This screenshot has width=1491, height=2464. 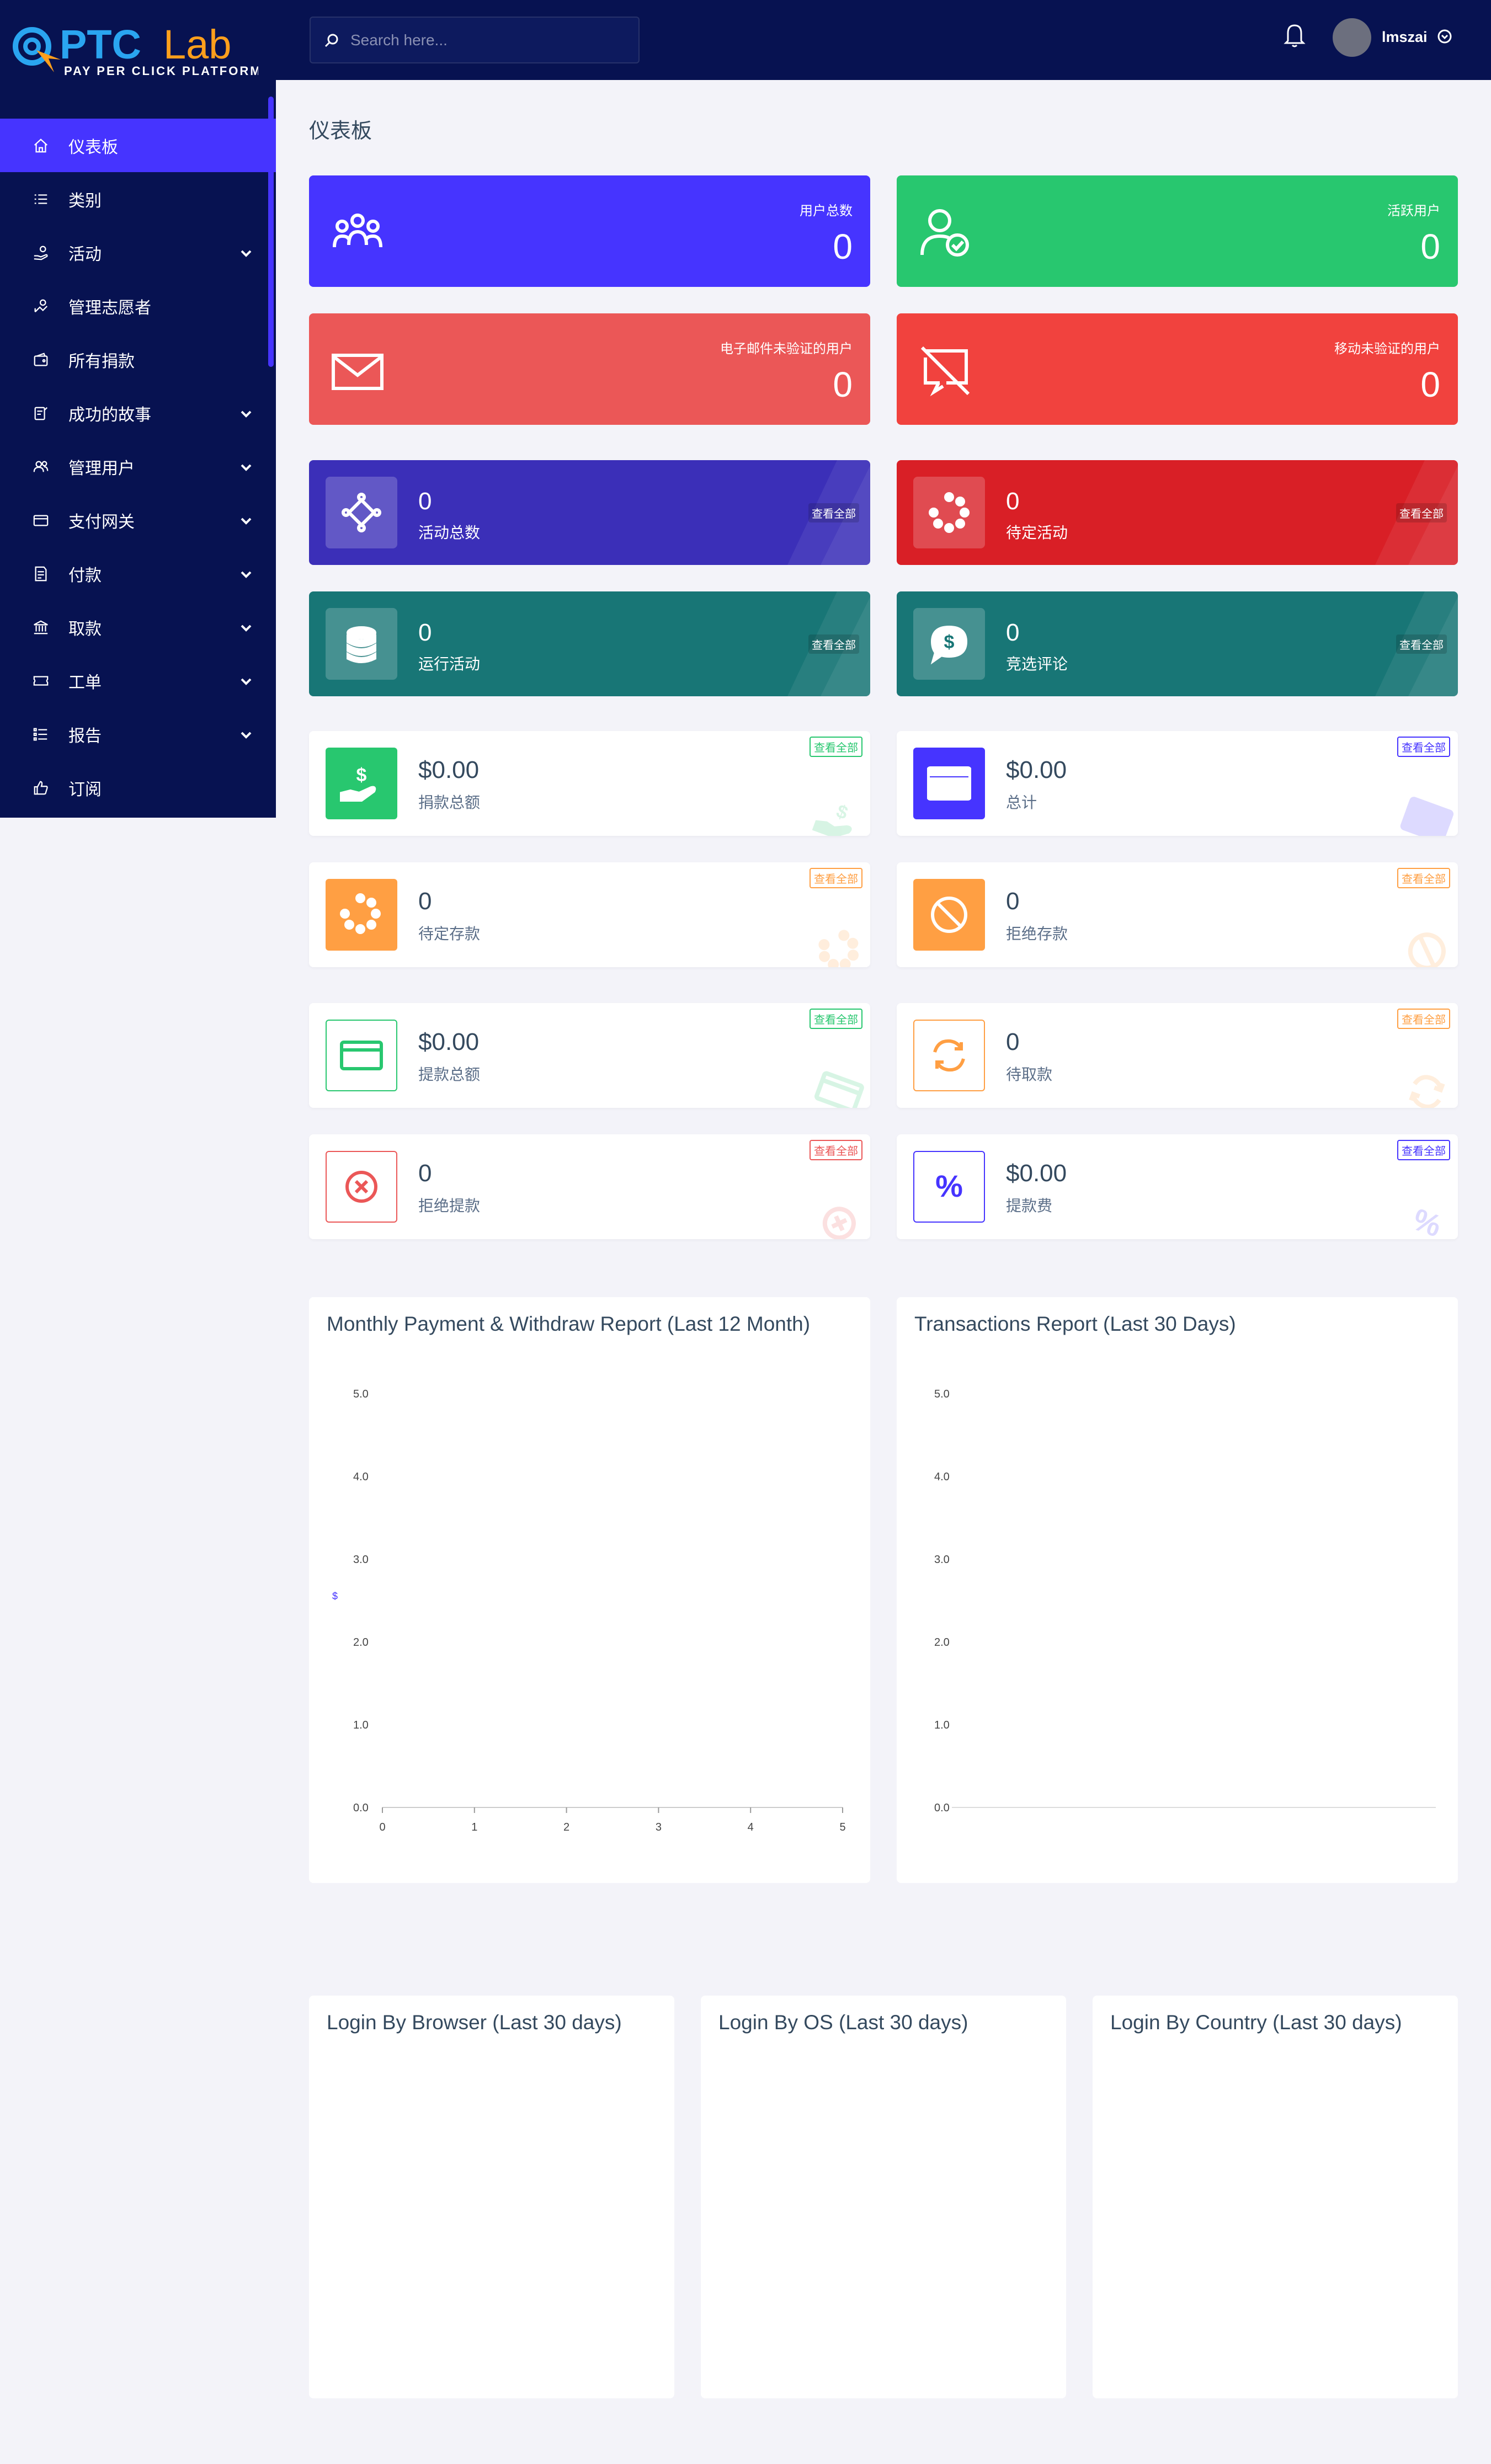 I want to click on sidebar-item-10: 工单, so click(x=138, y=680).